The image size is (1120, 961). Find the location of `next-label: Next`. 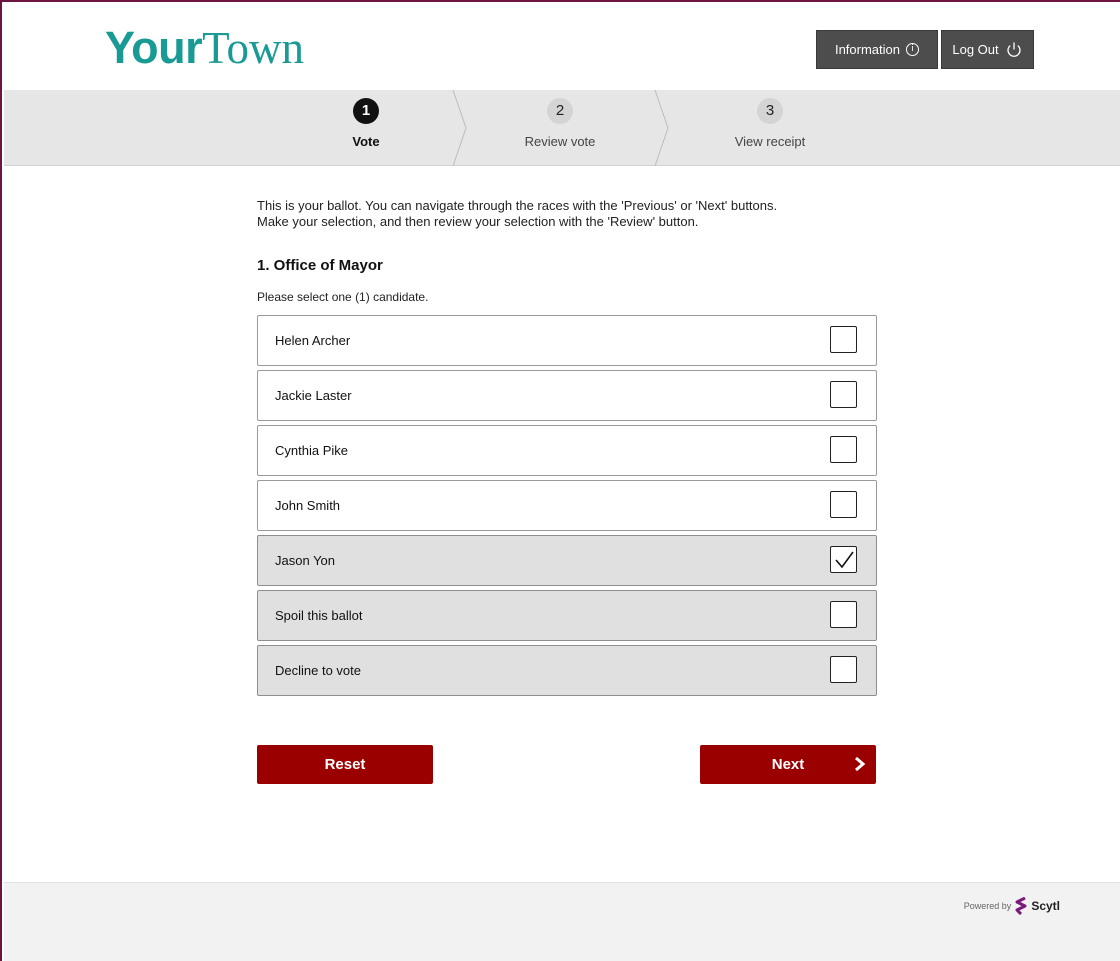

next-label: Next is located at coordinates (788, 764).